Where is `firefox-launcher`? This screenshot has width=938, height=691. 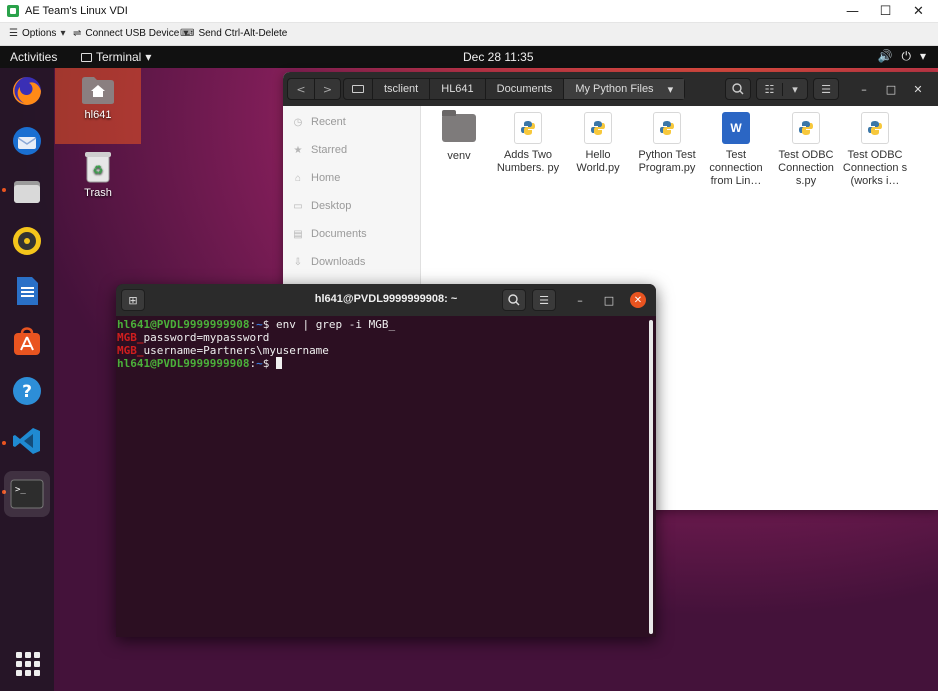 firefox-launcher is located at coordinates (27, 91).